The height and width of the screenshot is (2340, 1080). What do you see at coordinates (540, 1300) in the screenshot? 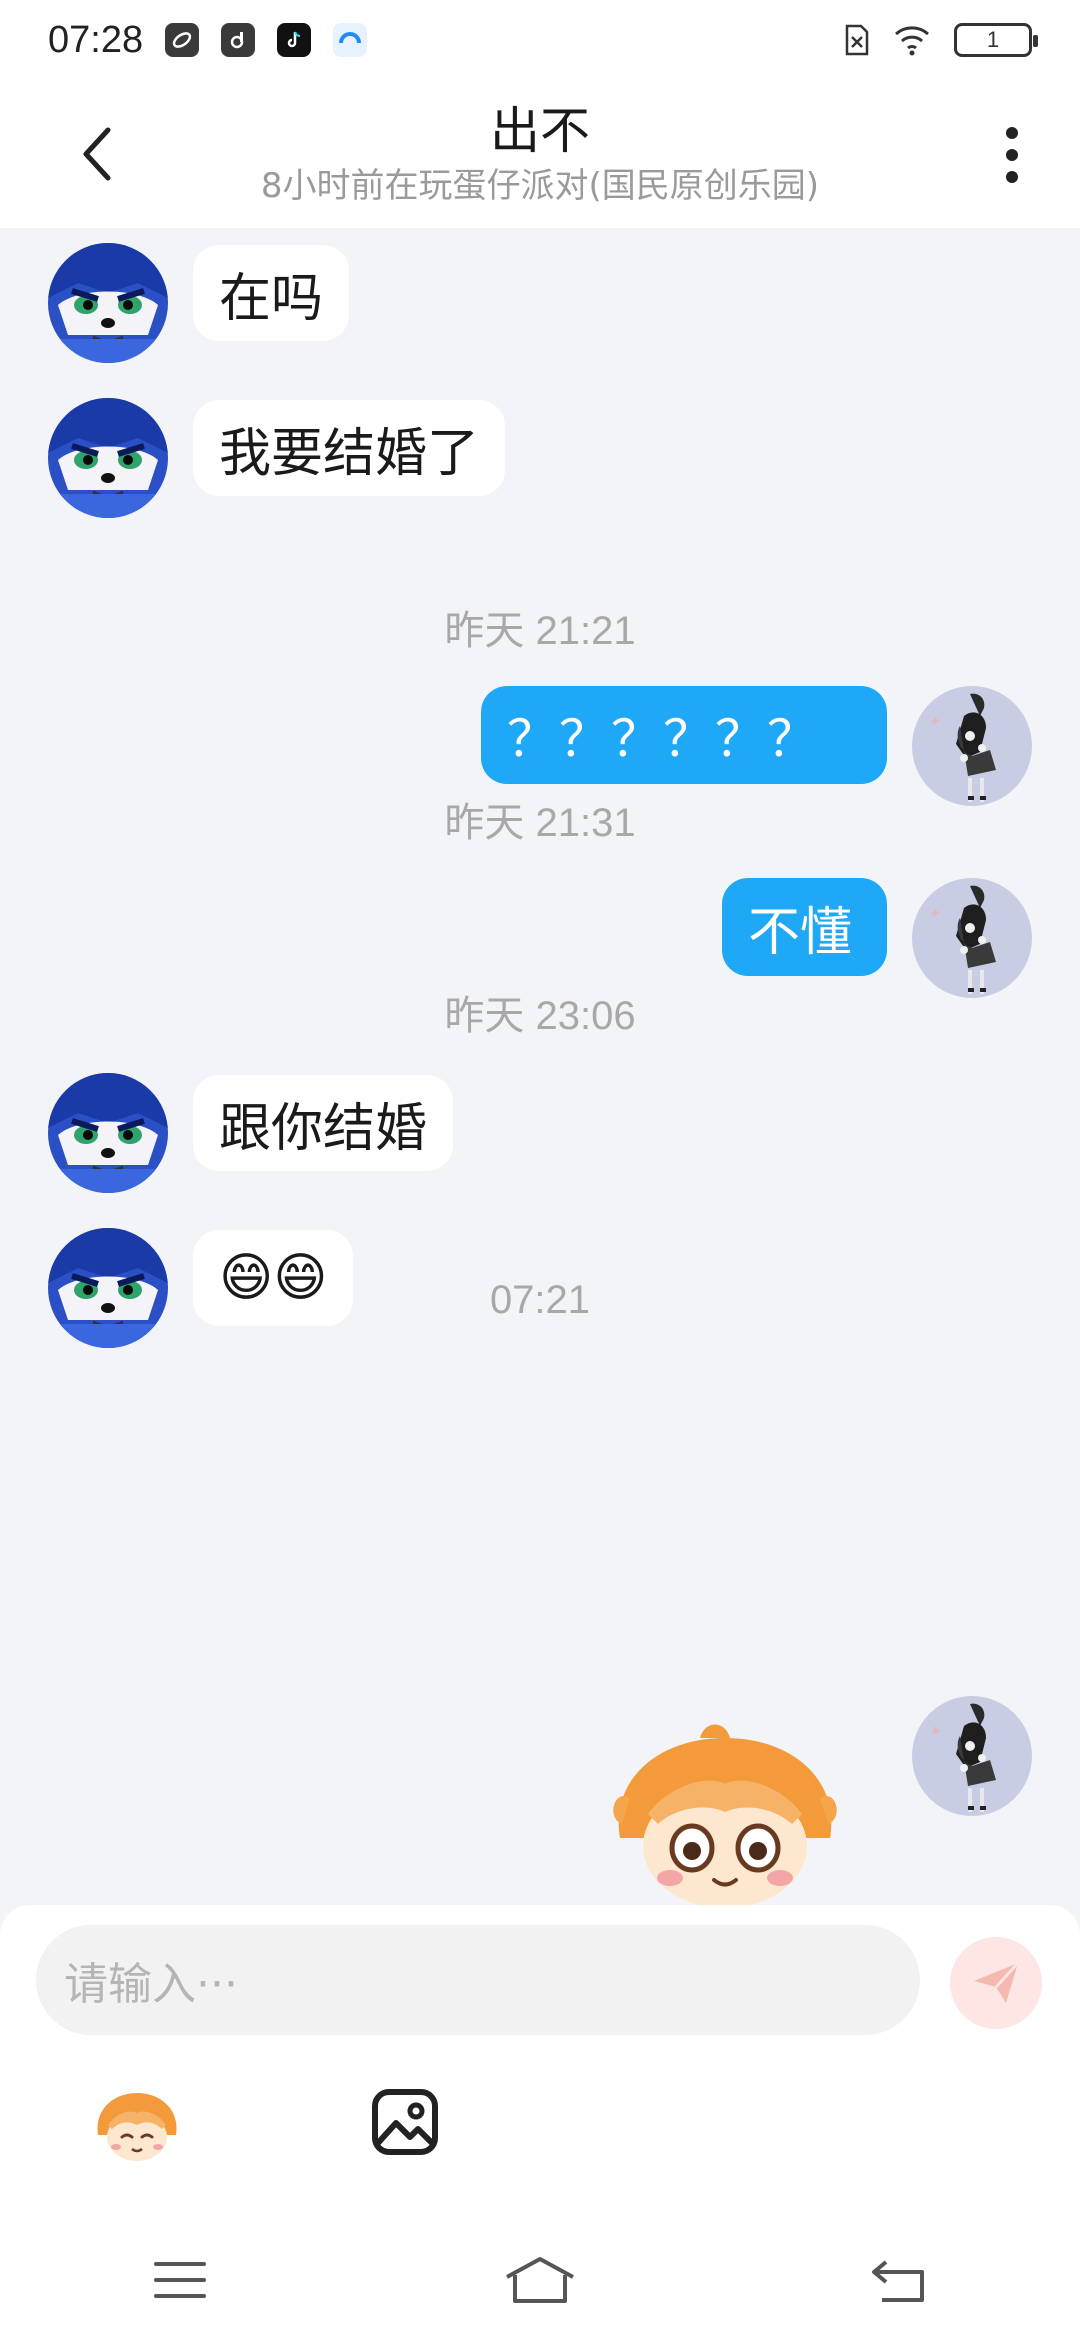
I see `timestamp: 07:21` at bounding box center [540, 1300].